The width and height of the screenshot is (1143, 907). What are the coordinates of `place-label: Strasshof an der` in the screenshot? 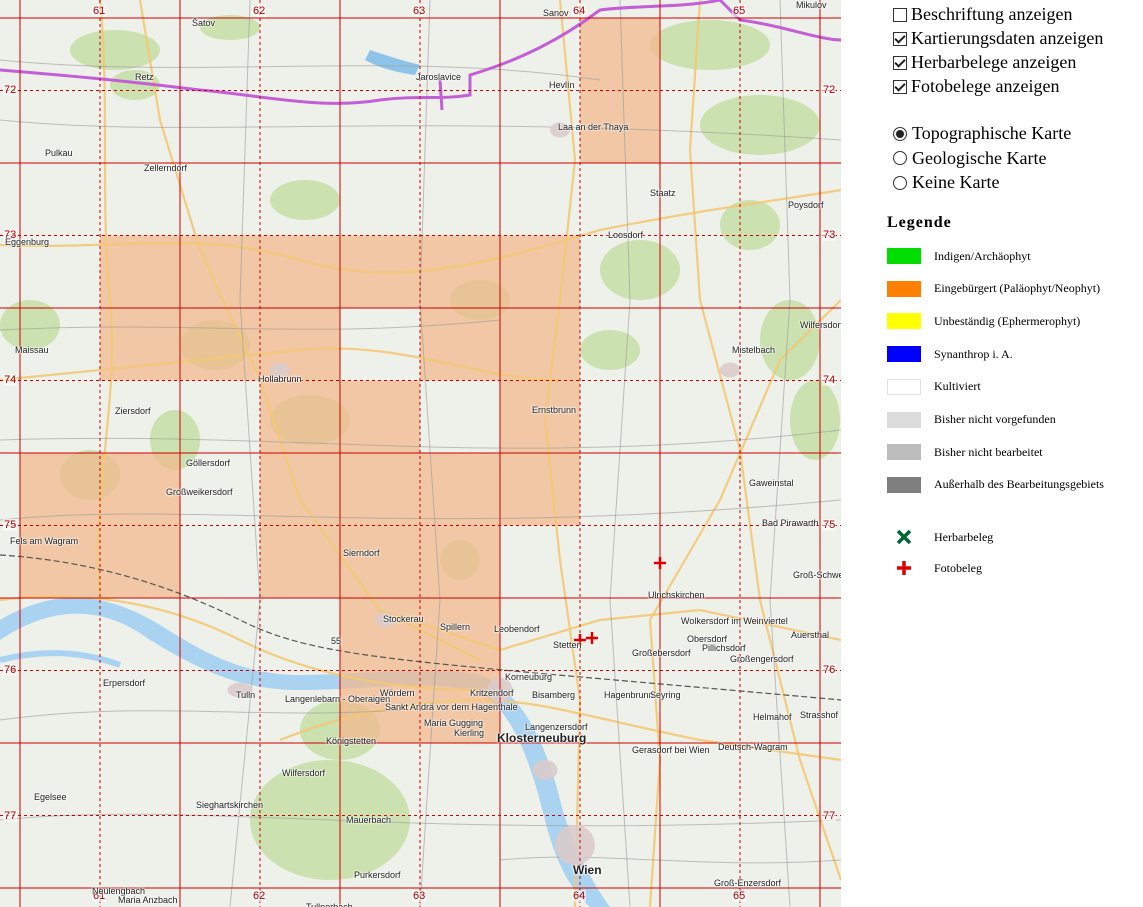 It's located at (820, 715).